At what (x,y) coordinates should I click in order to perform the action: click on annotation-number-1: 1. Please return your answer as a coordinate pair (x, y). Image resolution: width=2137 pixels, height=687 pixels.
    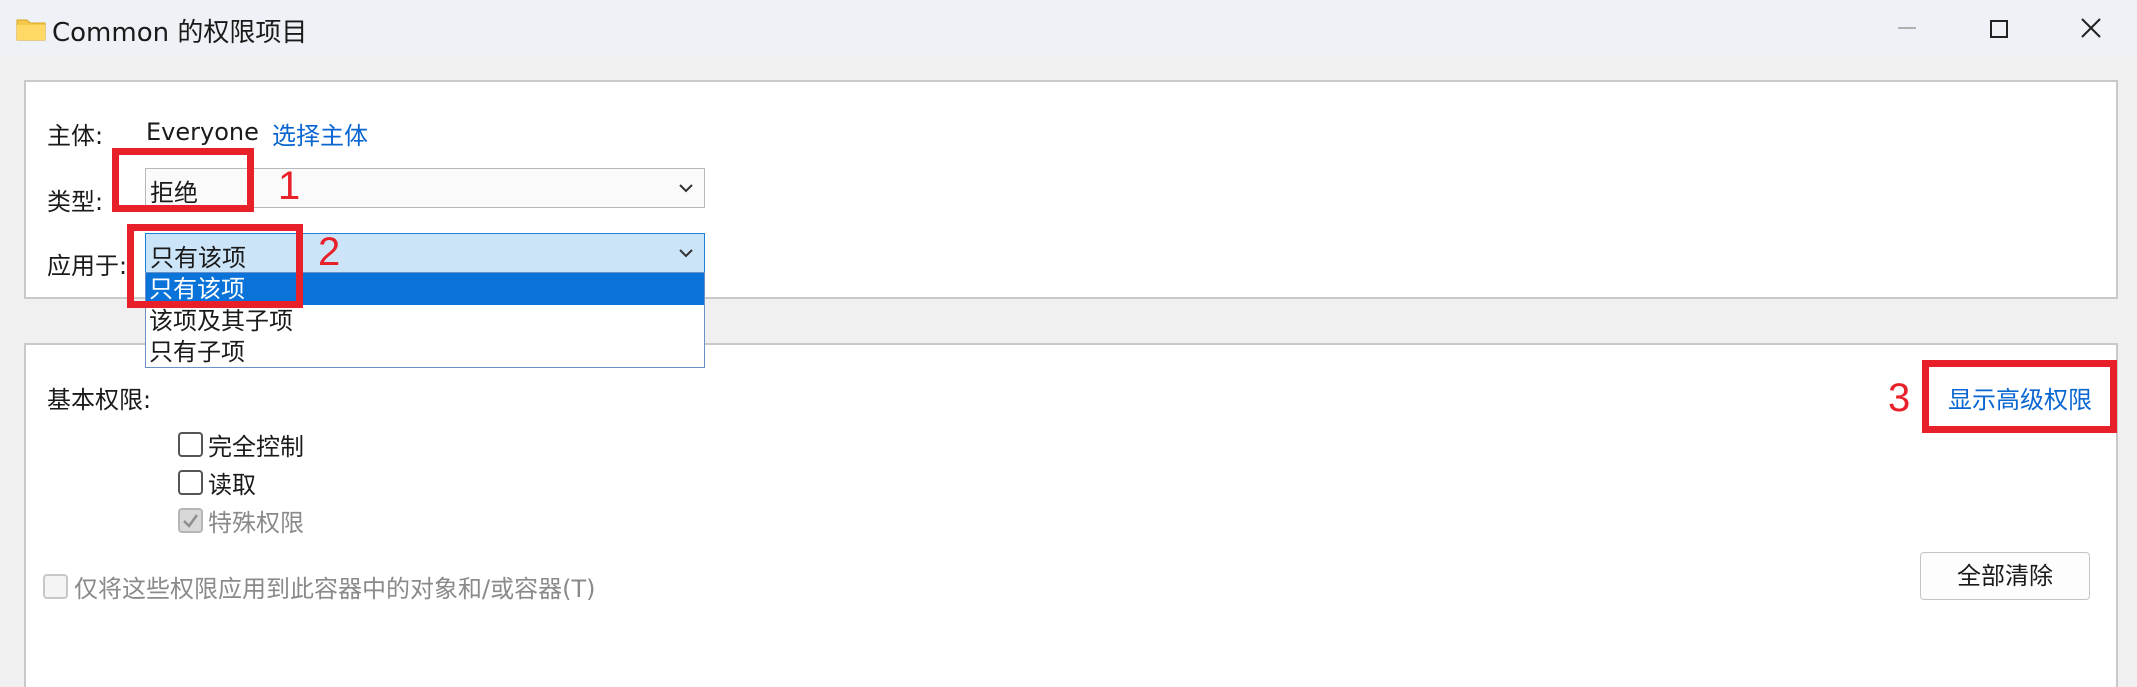
    Looking at the image, I should click on (289, 186).